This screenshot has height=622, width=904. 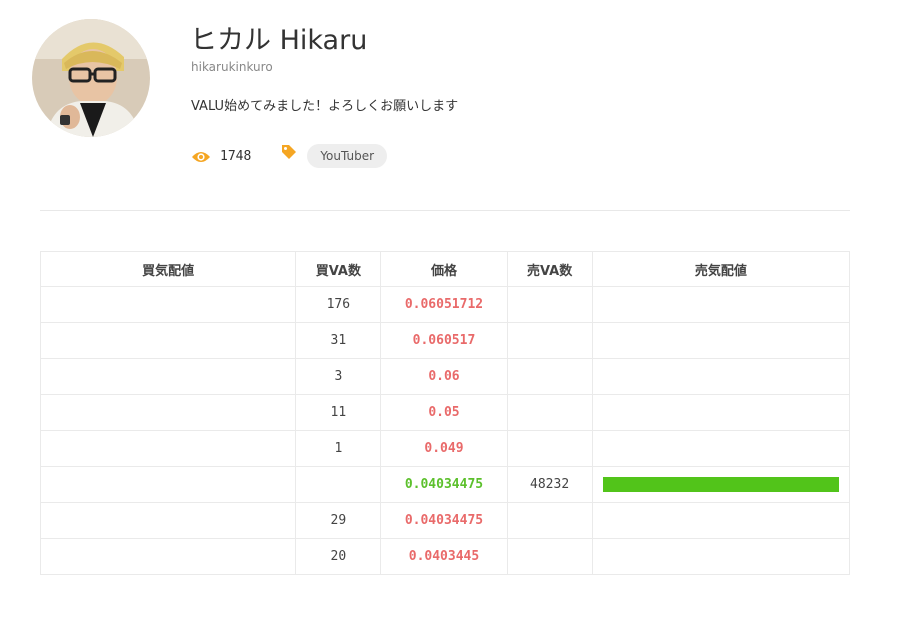 What do you see at coordinates (338, 269) in the screenshot?
I see `header-buy-count: 買VA数` at bounding box center [338, 269].